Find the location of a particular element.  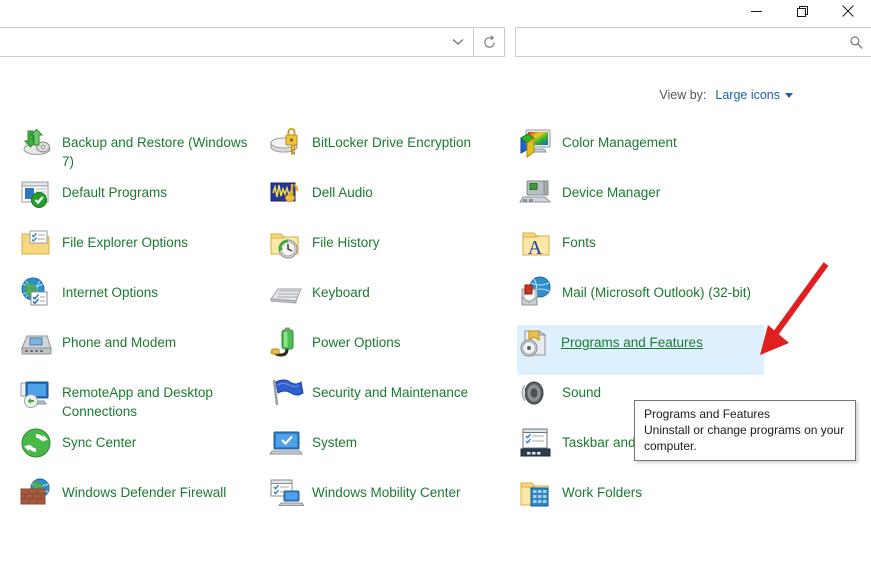

control-panel-item: Mail (Microsoft Outlook) (32-bit) is located at coordinates (634, 300).